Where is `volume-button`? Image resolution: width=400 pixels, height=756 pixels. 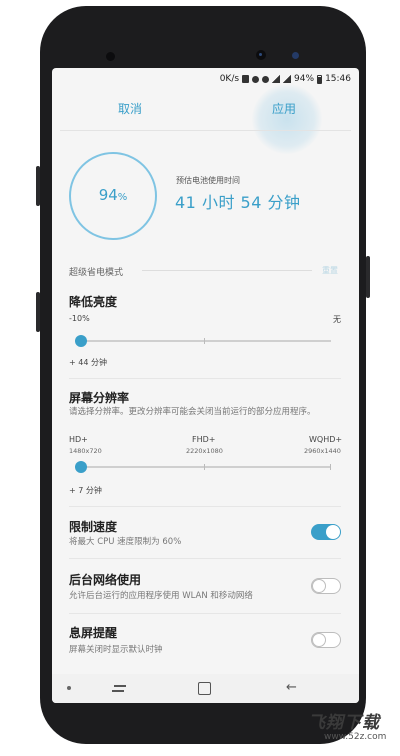
volume-button is located at coordinates (38, 186).